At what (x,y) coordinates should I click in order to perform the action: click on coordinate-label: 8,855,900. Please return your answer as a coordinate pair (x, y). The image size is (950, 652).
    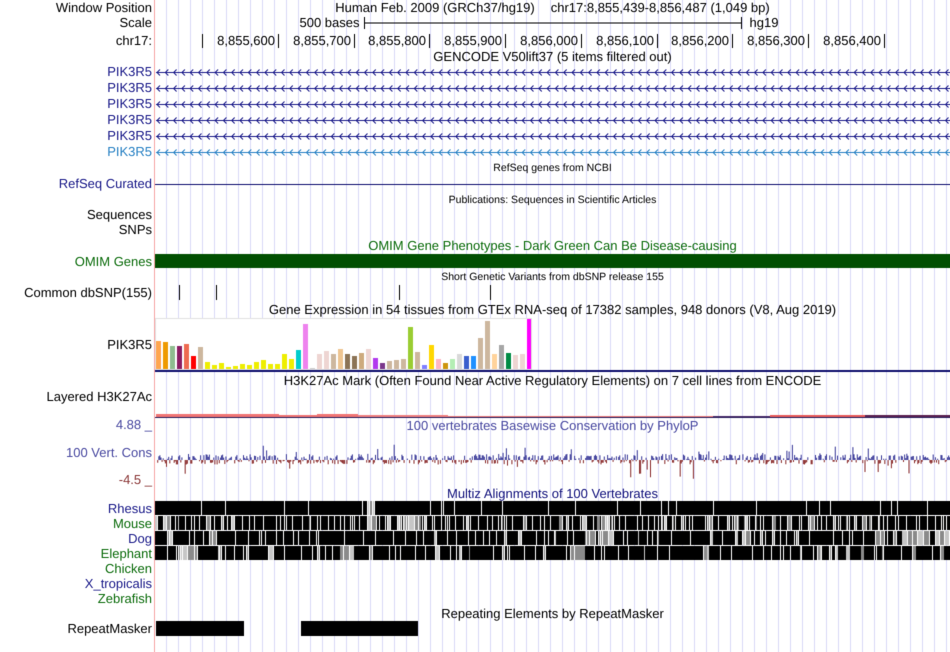
    Looking at the image, I should click on (473, 41).